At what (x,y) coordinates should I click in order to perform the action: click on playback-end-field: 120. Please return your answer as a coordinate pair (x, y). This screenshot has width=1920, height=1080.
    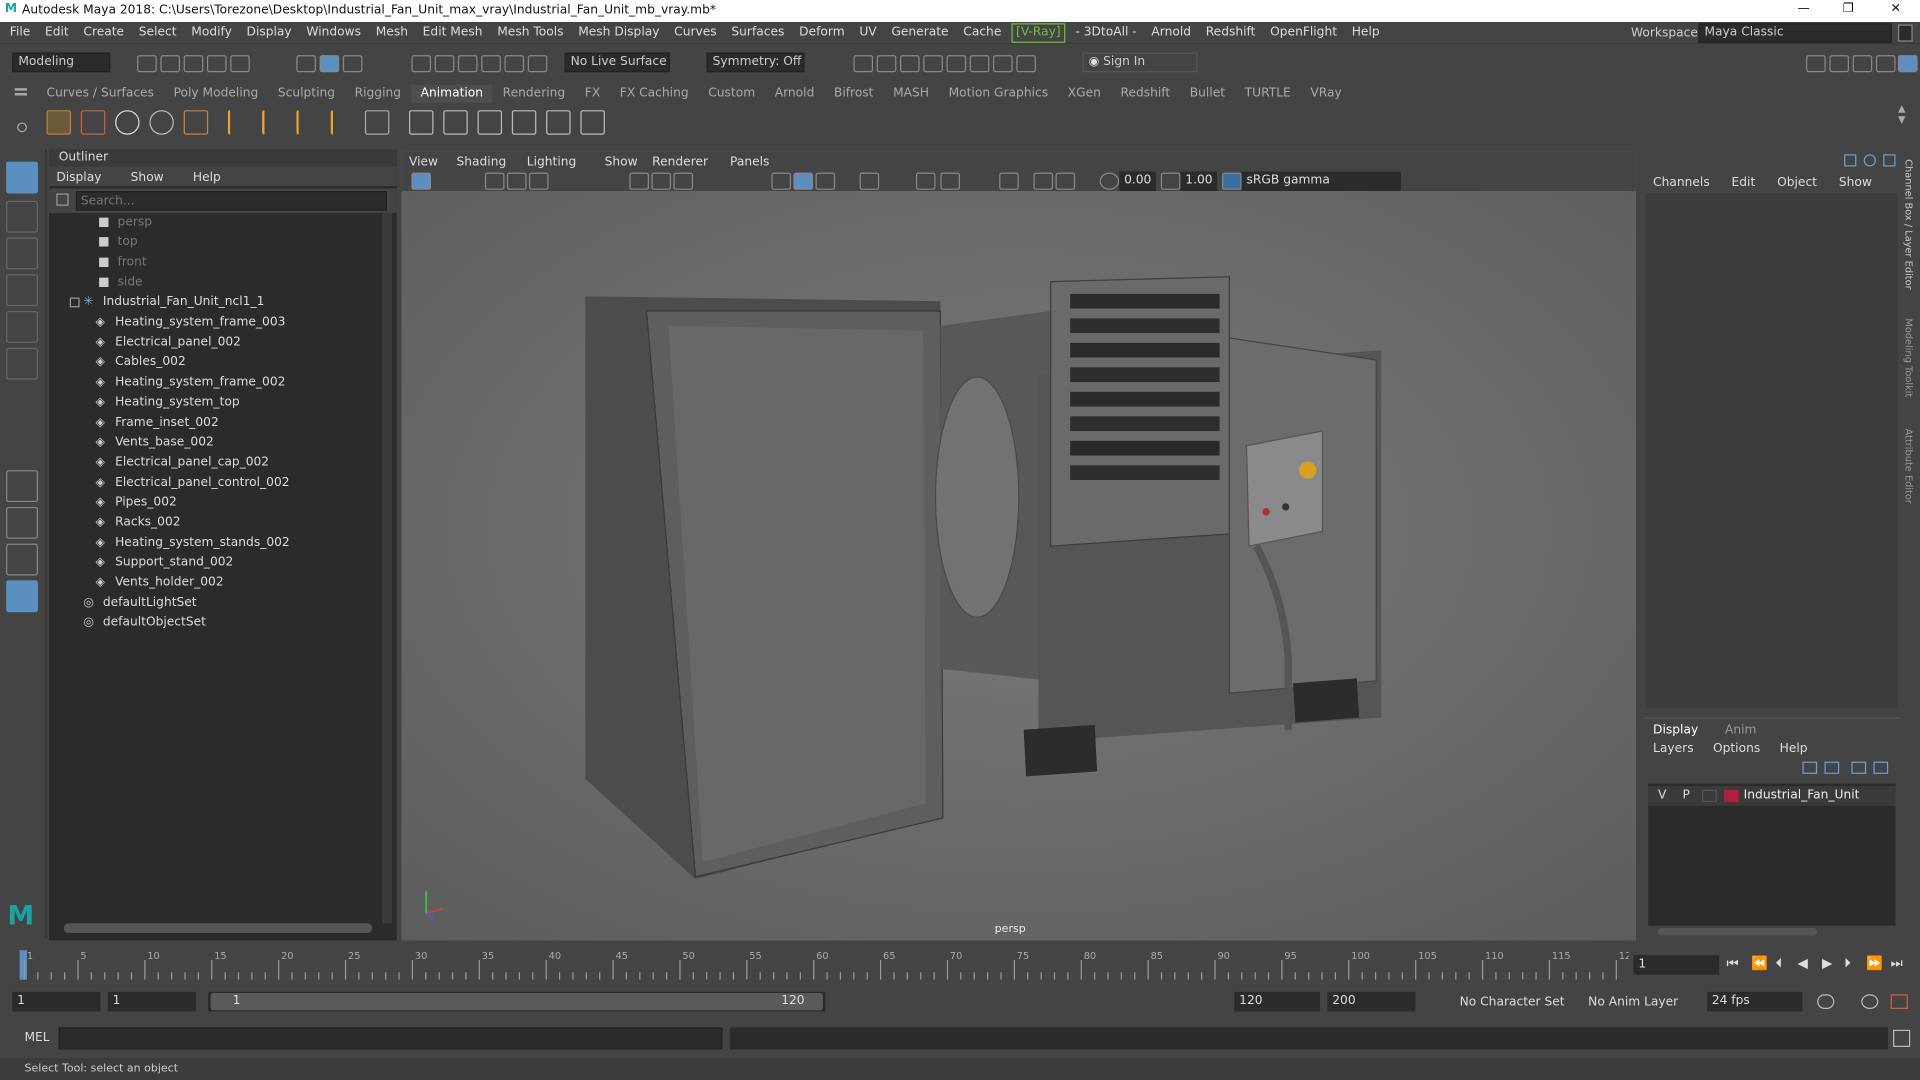
    Looking at the image, I should click on (1277, 1001).